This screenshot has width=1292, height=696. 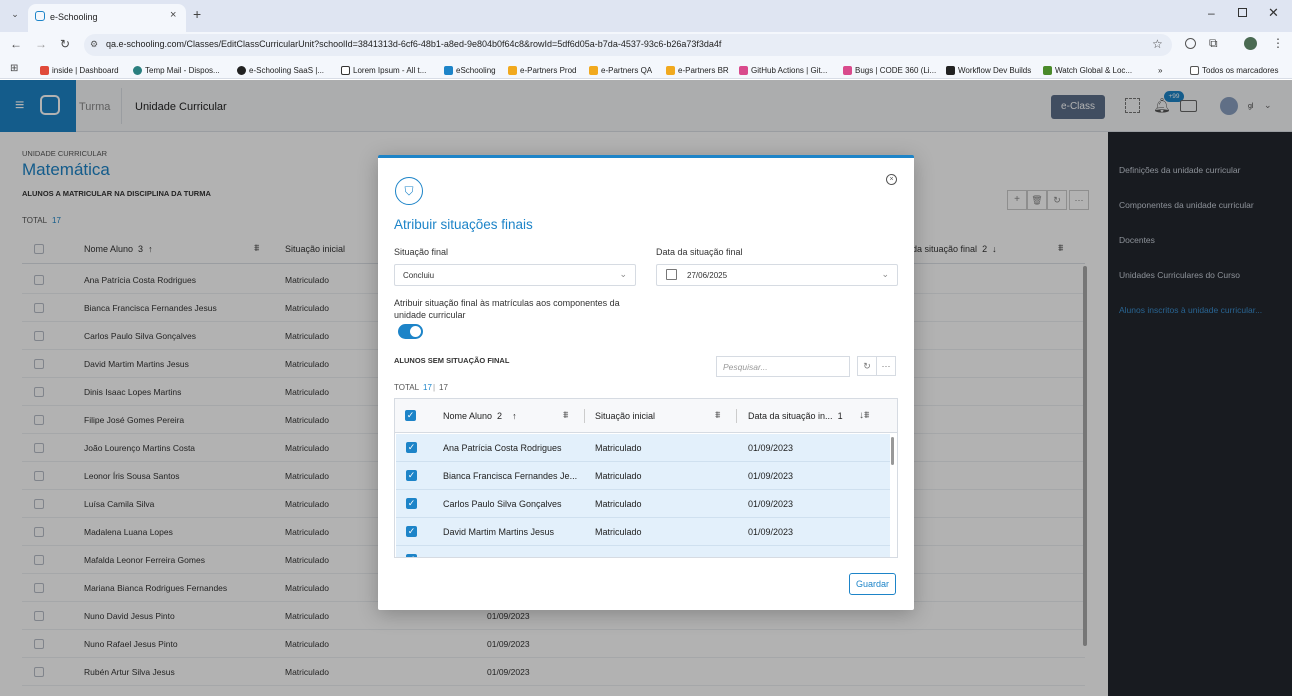 I want to click on modal-col-name-header: Nome Aluno 2 ↑, so click(x=480, y=416).